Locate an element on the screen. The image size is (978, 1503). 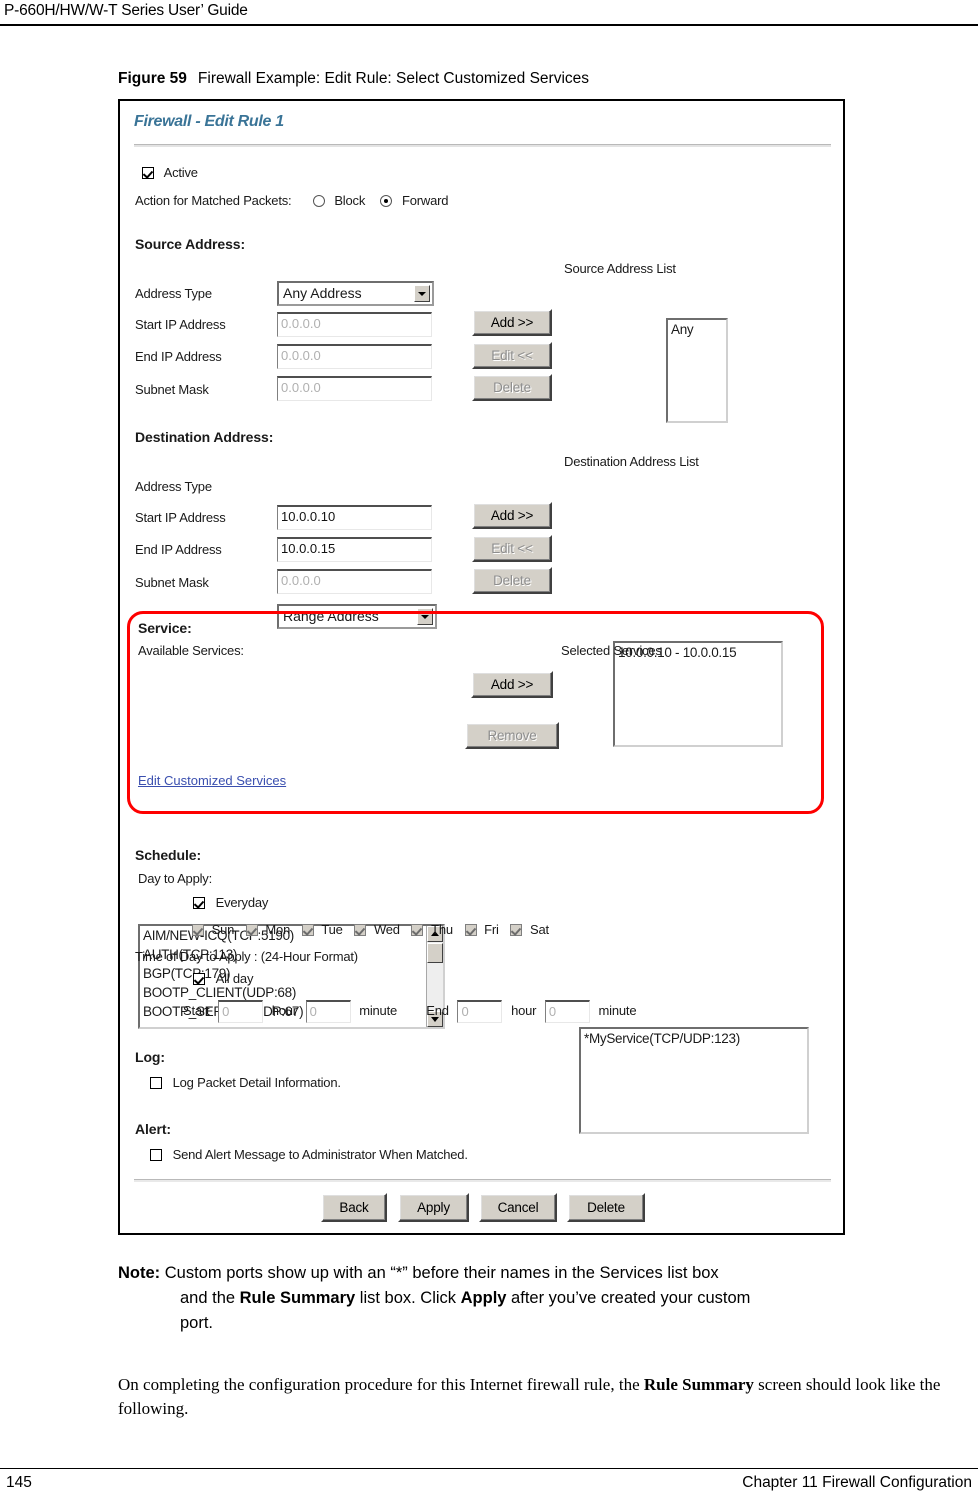
end-hour-unit-label: hour is located at coordinates (524, 1010).